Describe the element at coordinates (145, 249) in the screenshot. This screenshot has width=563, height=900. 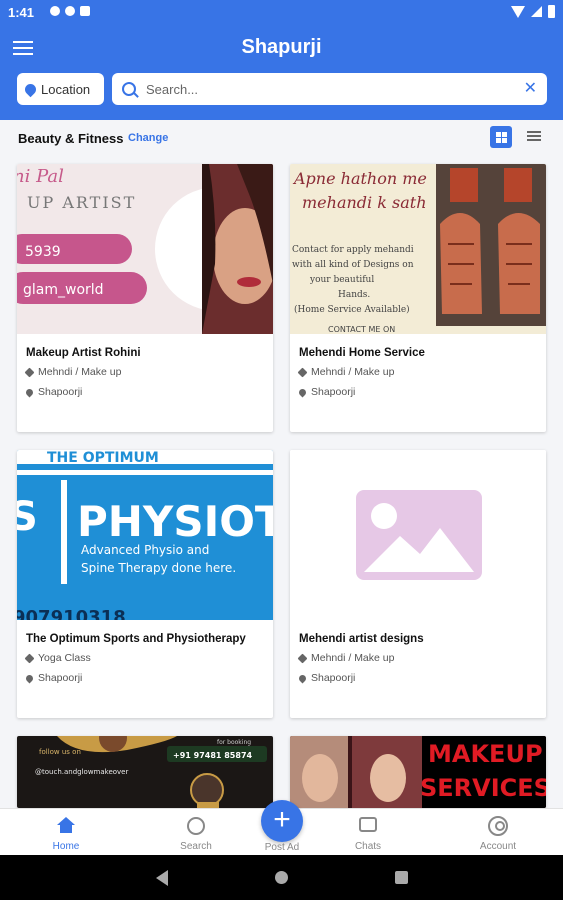
I see `listing-image: ni Pal UP ARTIST 5939 glam_world` at that location.